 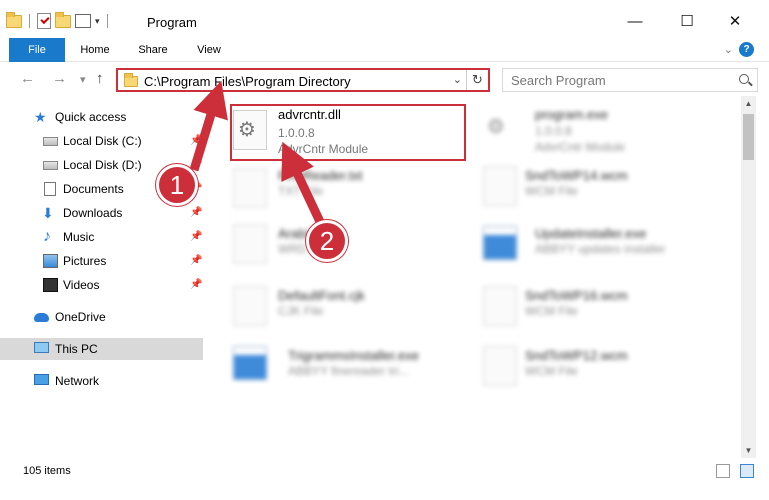 What do you see at coordinates (321, 295) in the screenshot?
I see `file-name: DefaultFont.cjk` at bounding box center [321, 295].